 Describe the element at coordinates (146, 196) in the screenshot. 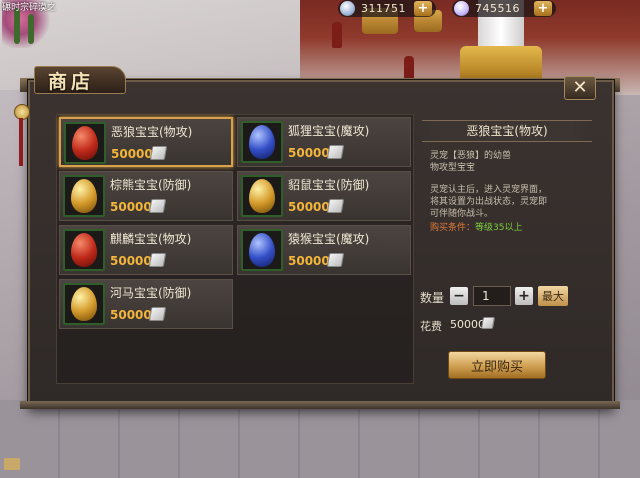

I see `shop-item-brown-bear: 棕熊宝宝(防御) 50000` at that location.